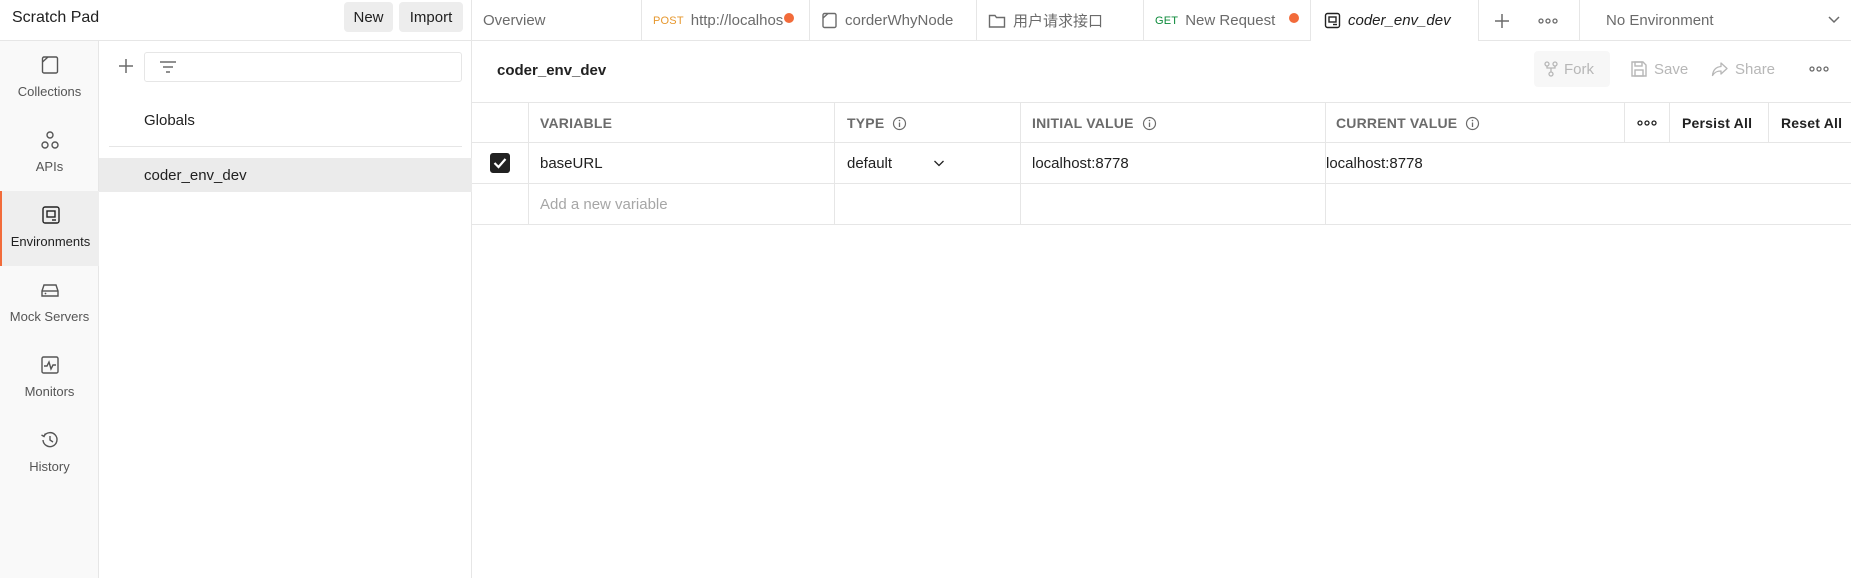 The width and height of the screenshot is (1851, 578). Describe the element at coordinates (49, 228) in the screenshot. I see `rail-item-environments: Environments` at that location.